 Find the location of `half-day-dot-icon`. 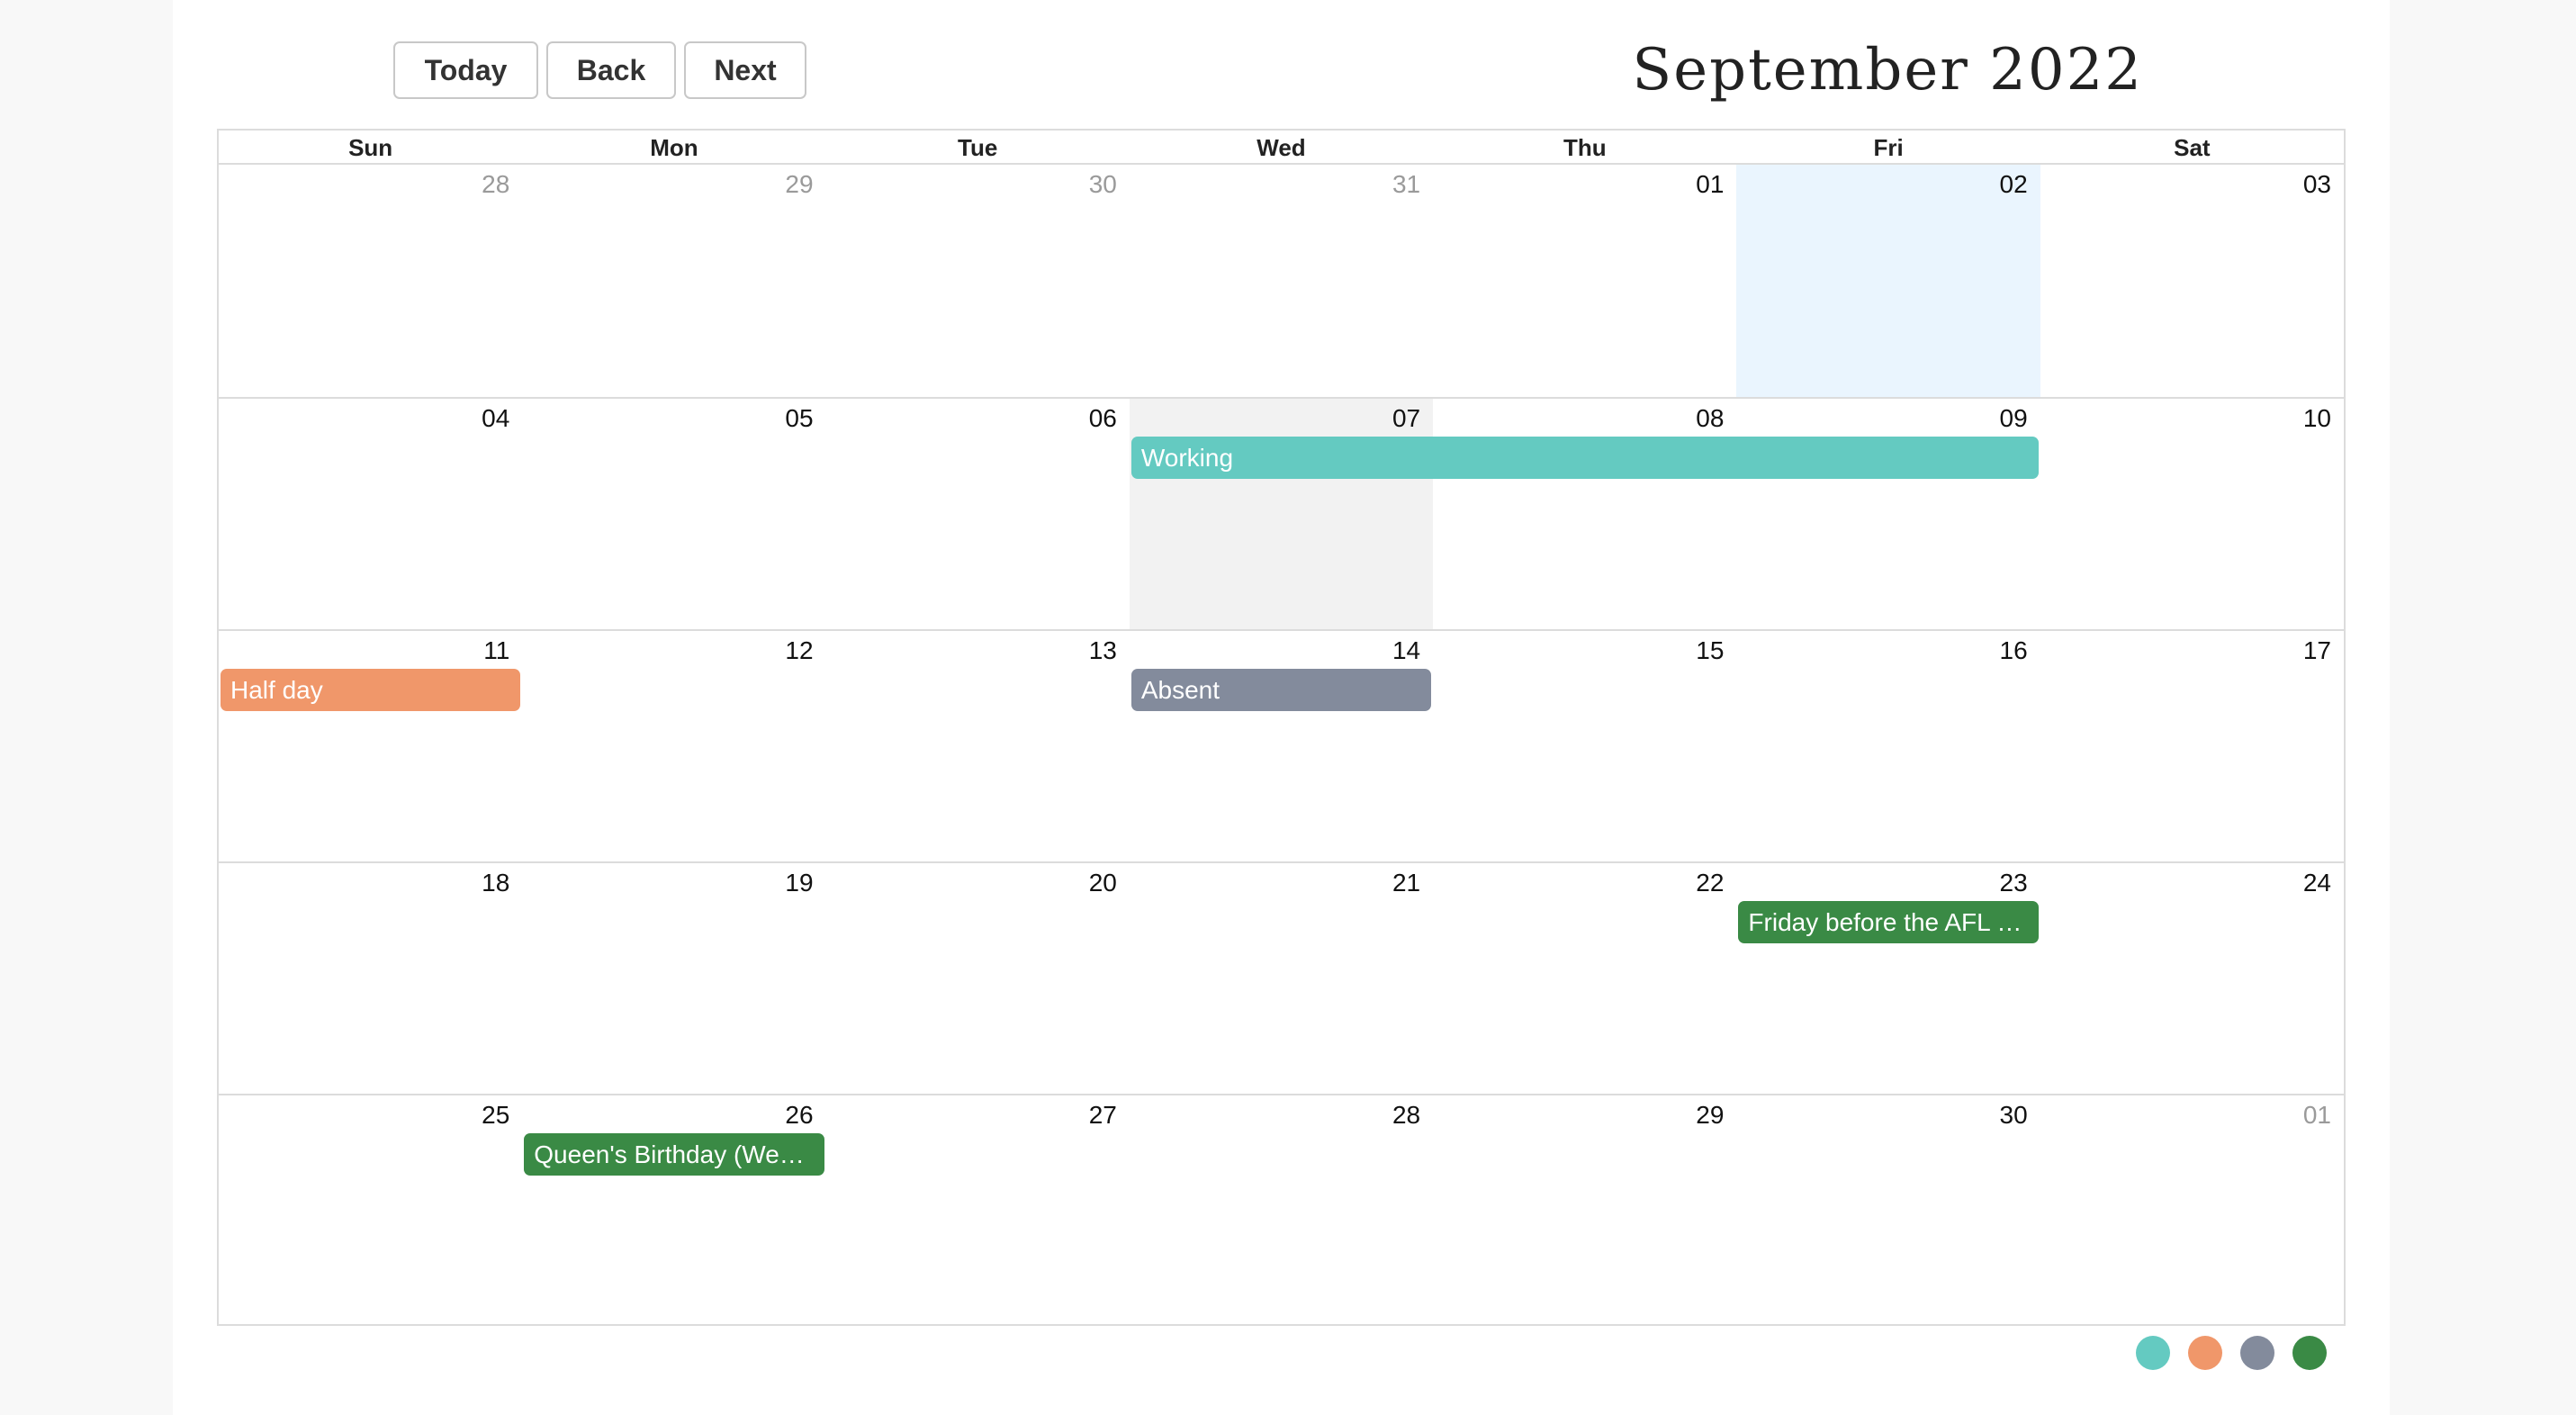

half-day-dot-icon is located at coordinates (2205, 1353).